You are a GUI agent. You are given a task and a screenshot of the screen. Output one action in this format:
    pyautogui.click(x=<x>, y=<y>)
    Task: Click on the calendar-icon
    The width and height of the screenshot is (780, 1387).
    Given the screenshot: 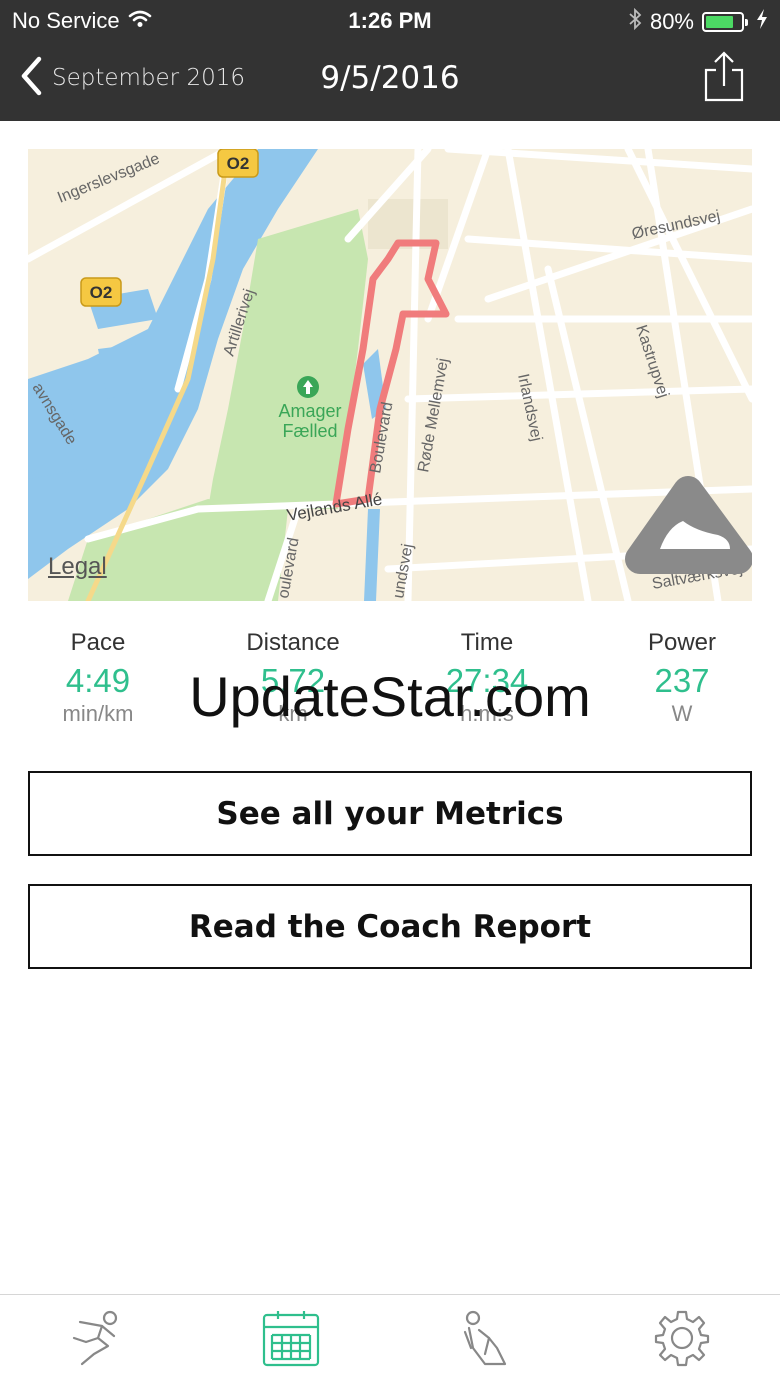 What is the action you would take?
    pyautogui.click(x=291, y=1340)
    